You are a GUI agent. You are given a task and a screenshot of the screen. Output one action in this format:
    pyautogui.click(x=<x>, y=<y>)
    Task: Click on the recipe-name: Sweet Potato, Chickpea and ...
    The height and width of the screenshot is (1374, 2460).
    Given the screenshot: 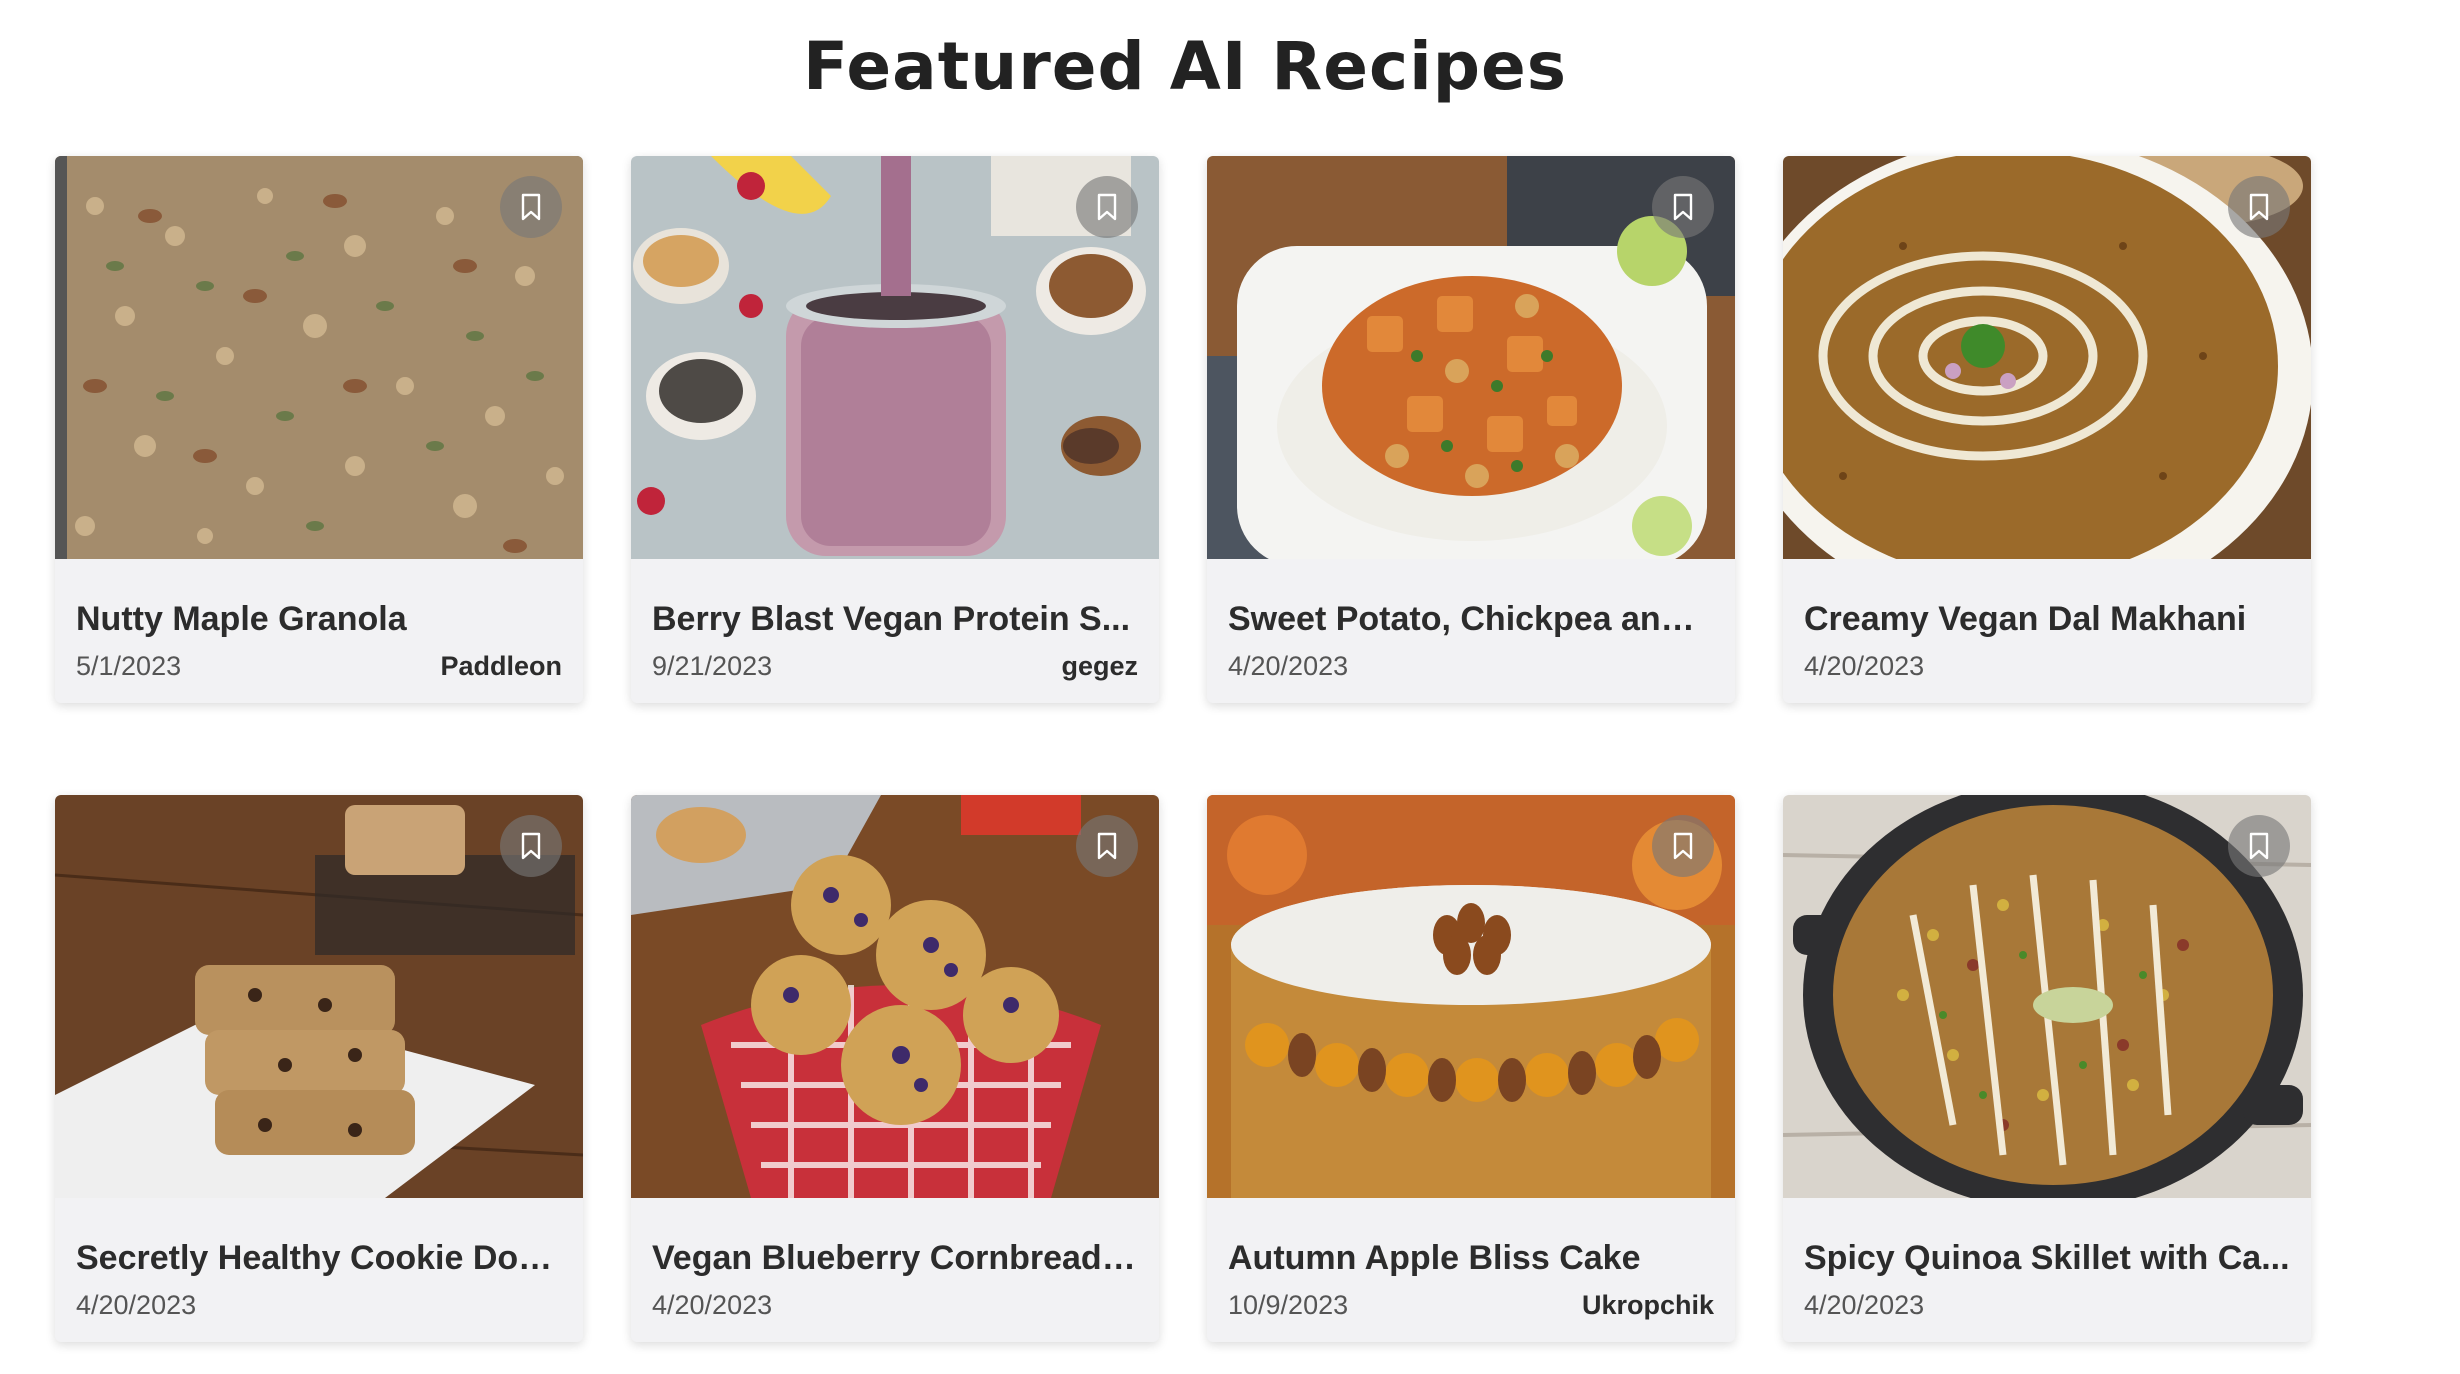 What is the action you would take?
    pyautogui.click(x=1471, y=619)
    